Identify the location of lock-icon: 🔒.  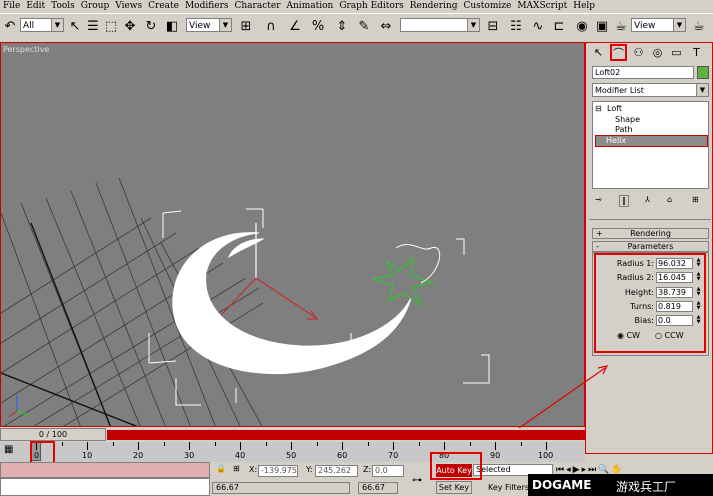
(221, 468).